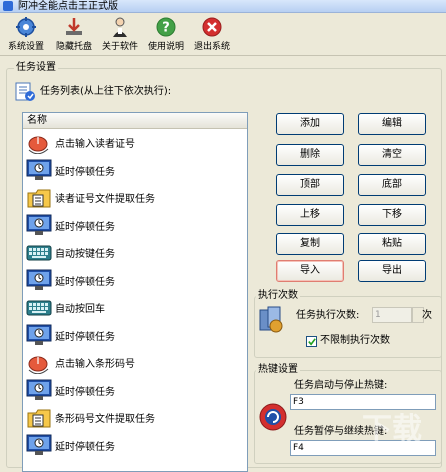 The width and height of the screenshot is (446, 472). I want to click on hotkey-icon, so click(273, 417).